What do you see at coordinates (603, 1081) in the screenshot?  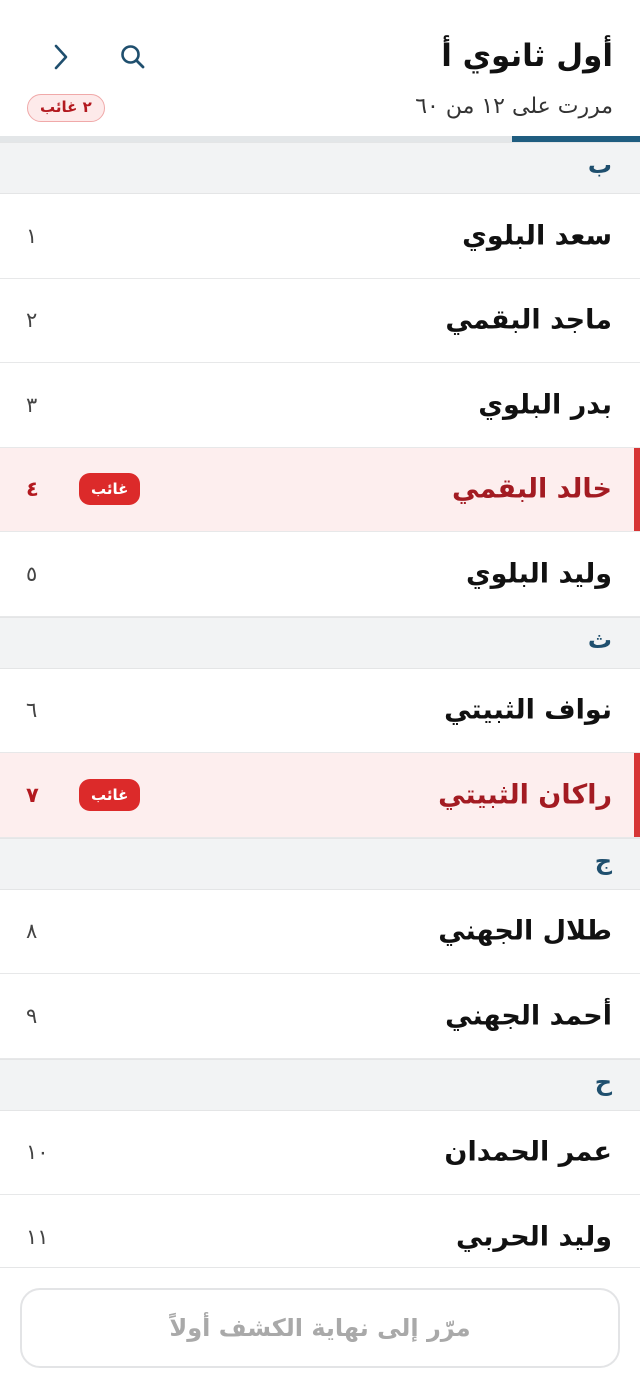 I see `section-letter: ح` at bounding box center [603, 1081].